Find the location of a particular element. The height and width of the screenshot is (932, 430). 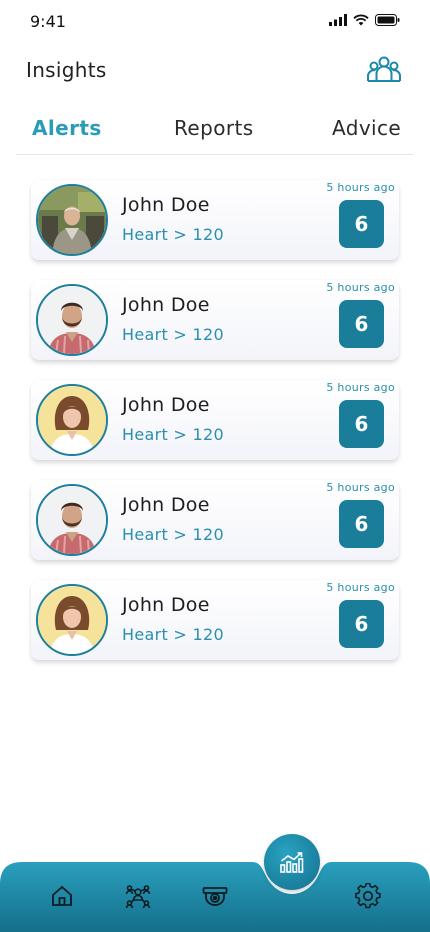

people-network-icon is located at coordinates (138, 897).